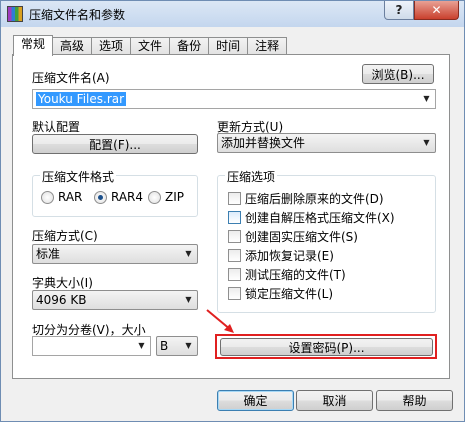 The width and height of the screenshot is (465, 422). I want to click on ok-button: 确定, so click(255, 400).